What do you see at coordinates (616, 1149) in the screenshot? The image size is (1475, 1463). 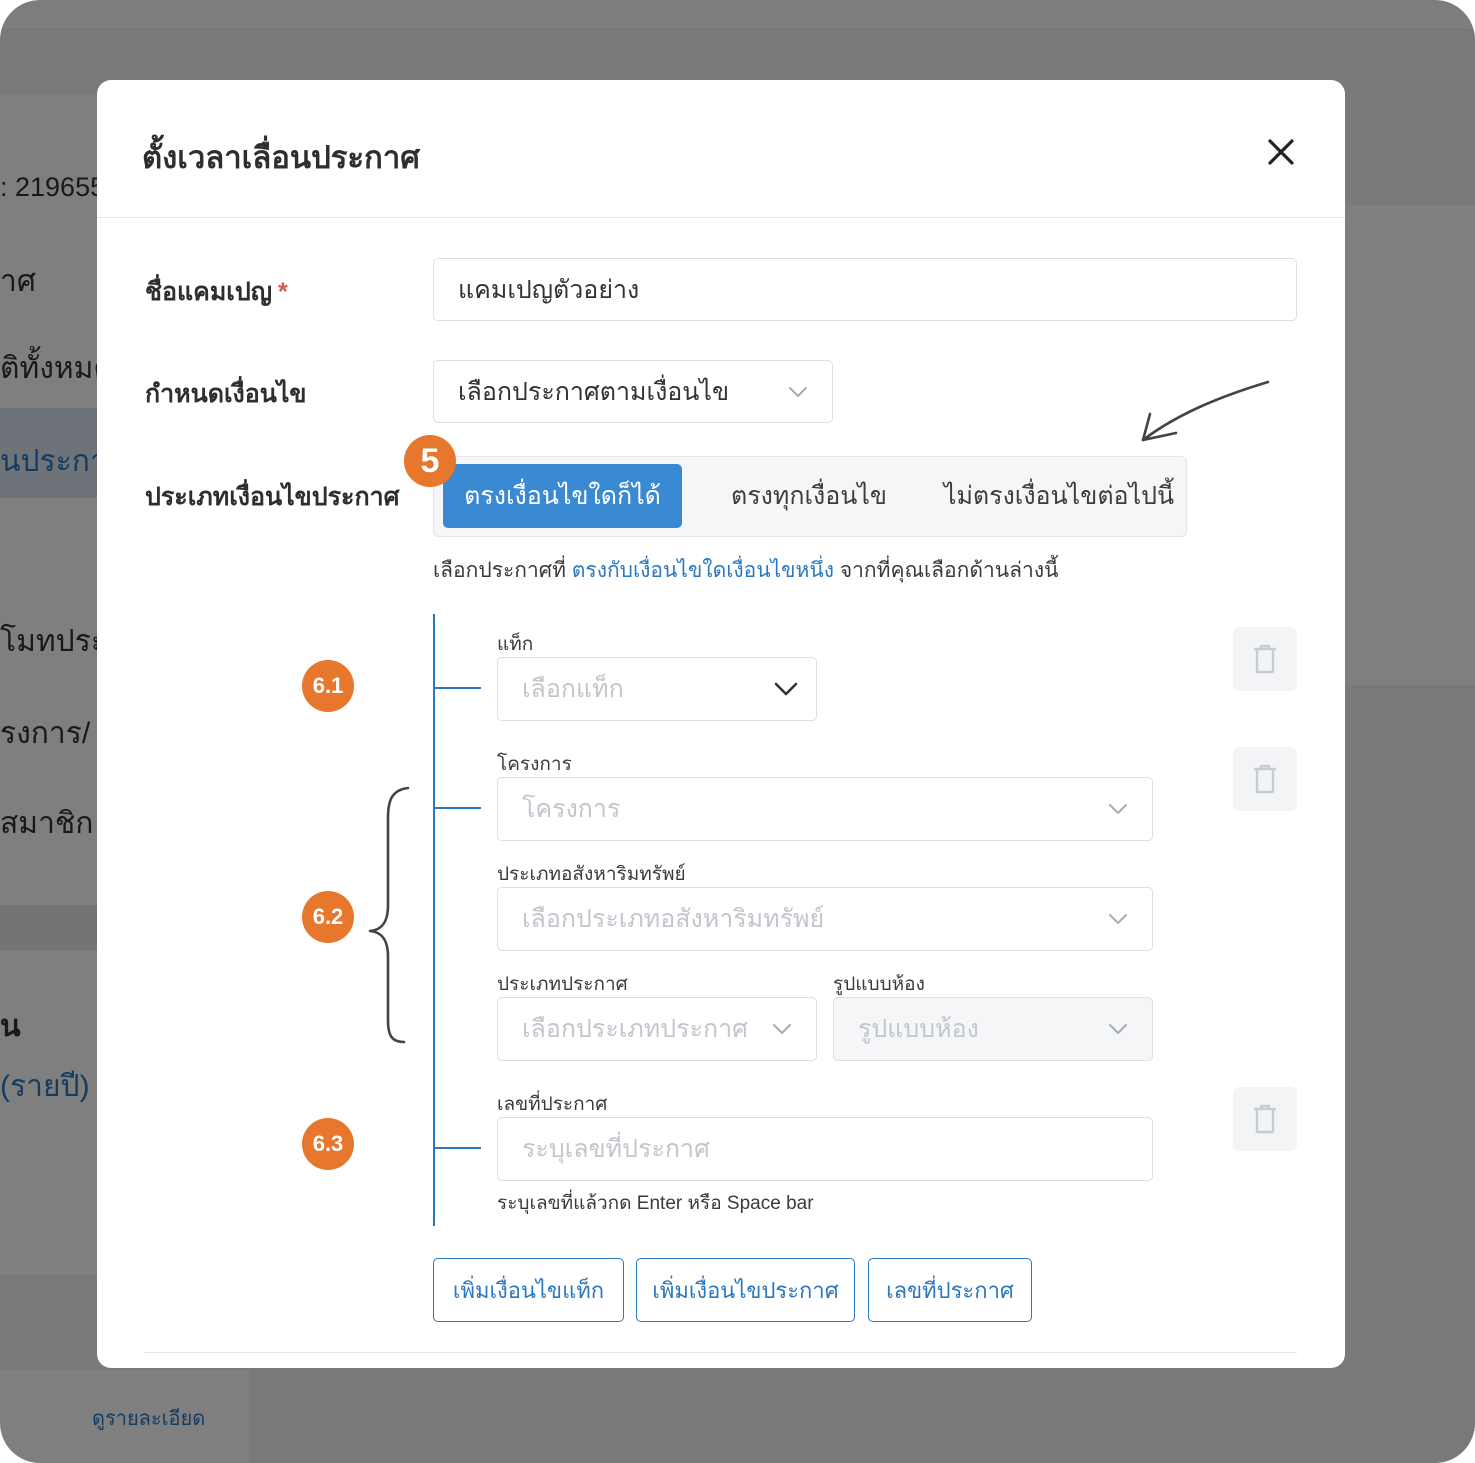 I see `listing-number-placeholder: ระบุเลขที่ประกาศ` at bounding box center [616, 1149].